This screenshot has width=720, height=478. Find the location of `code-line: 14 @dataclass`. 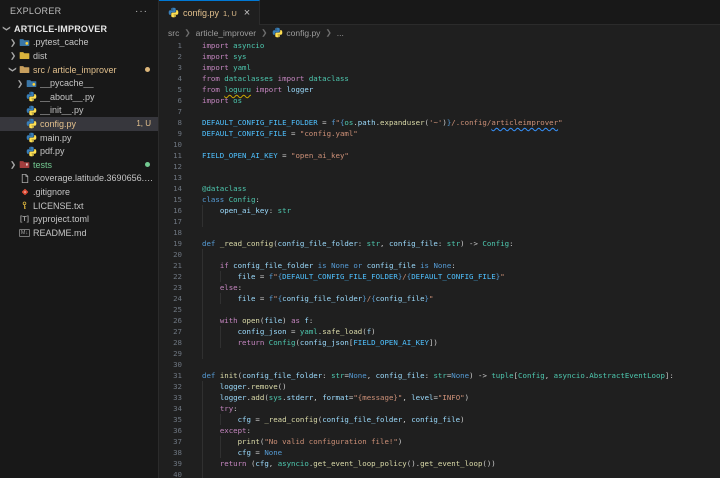

code-line: 14 @dataclass is located at coordinates (439, 188).